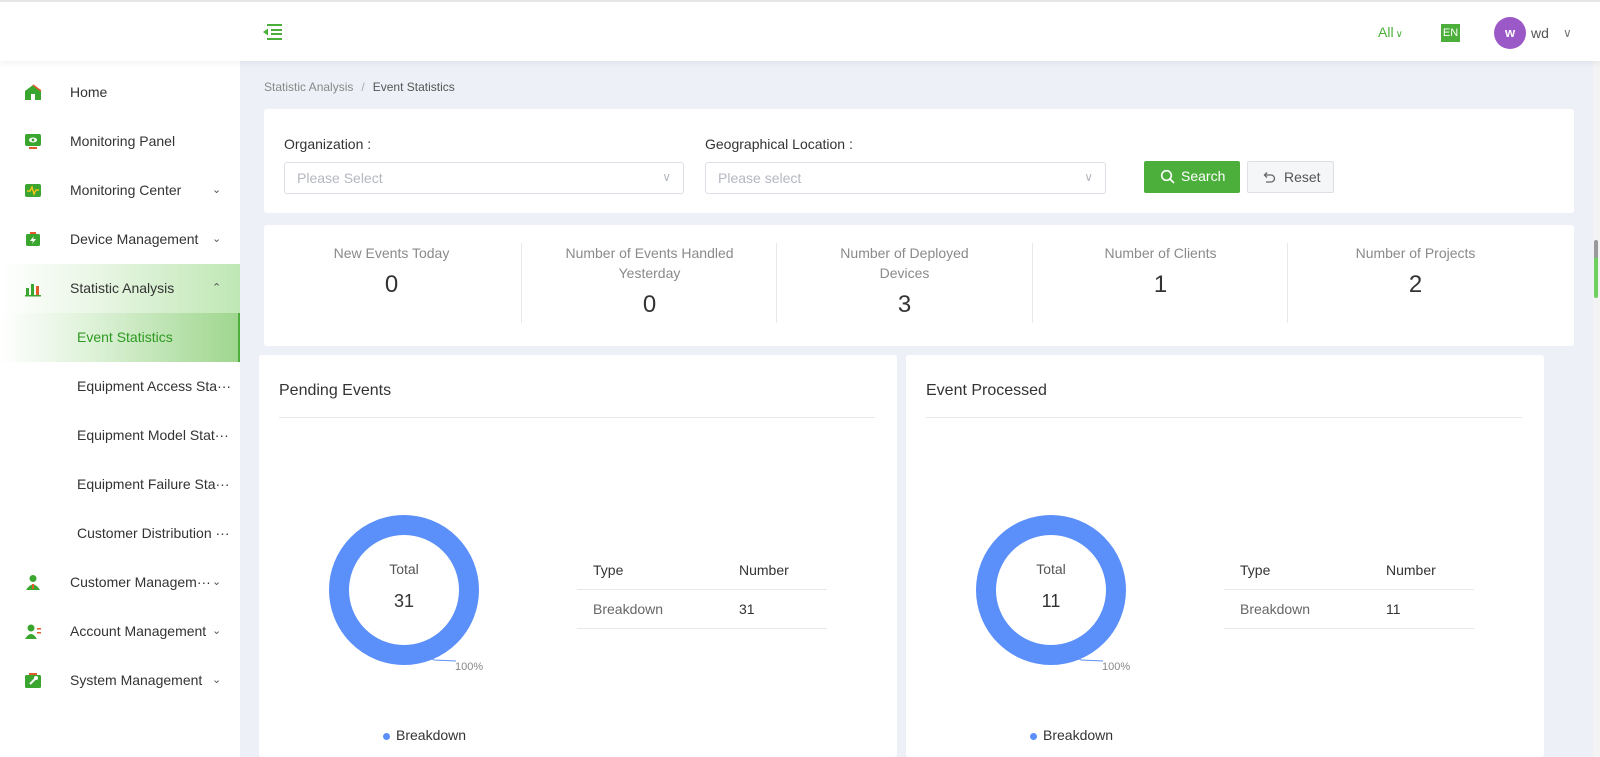 Image resolution: width=1600 pixels, height=757 pixels. I want to click on sidebar-item-home: Home, so click(120, 92).